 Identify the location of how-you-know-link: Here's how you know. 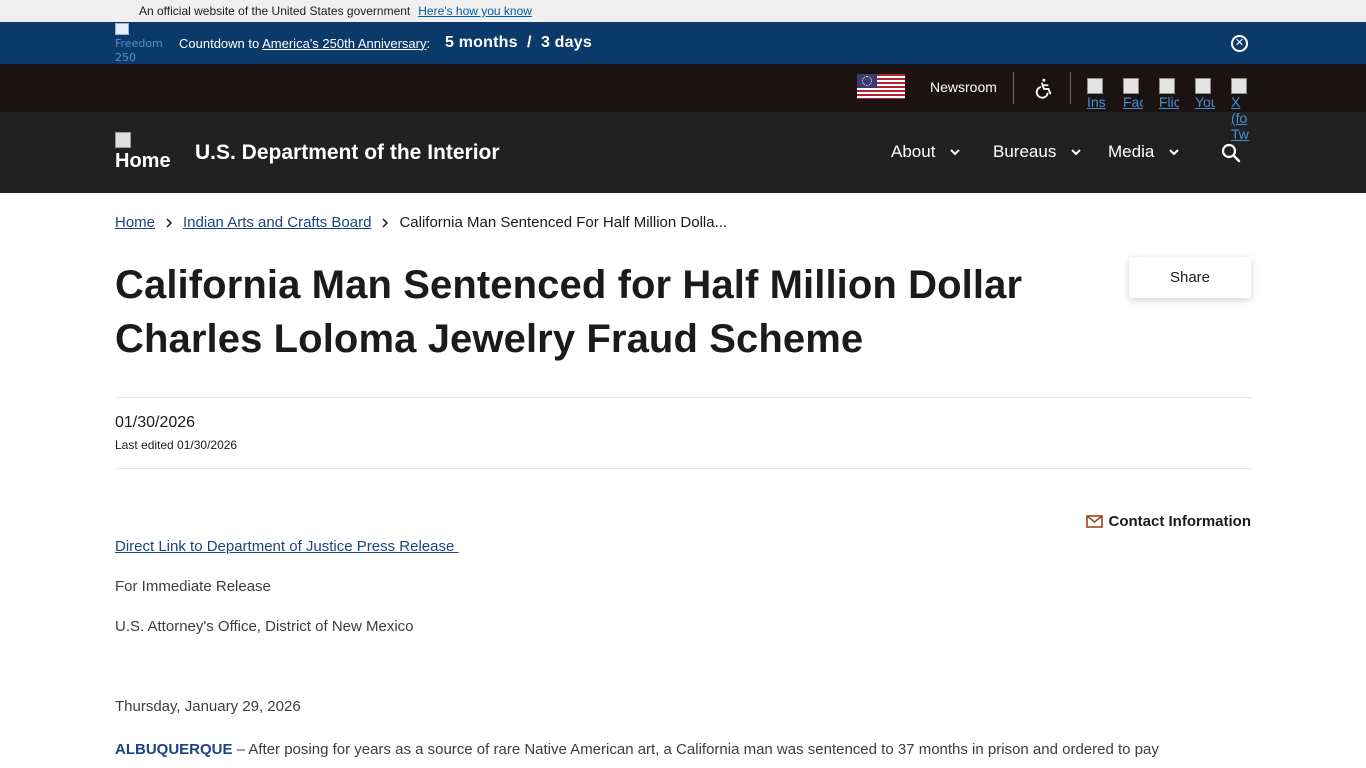
(475, 11).